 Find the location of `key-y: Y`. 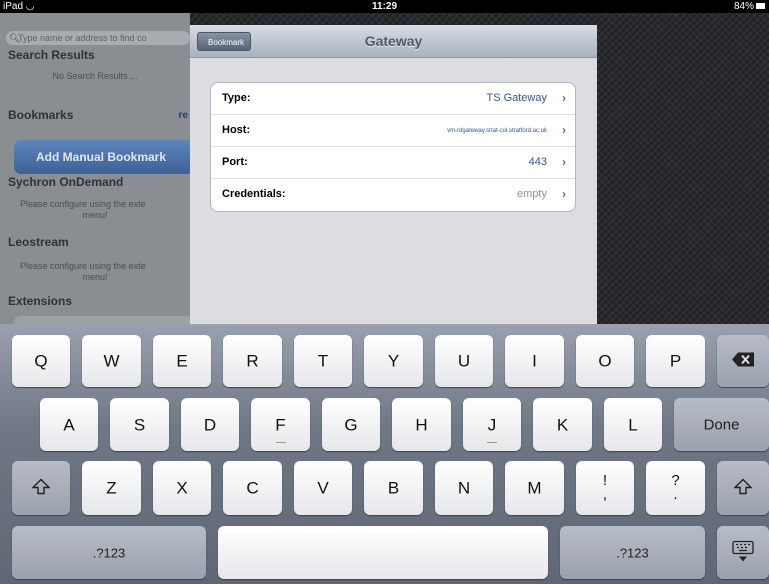

key-y: Y is located at coordinates (393, 361).